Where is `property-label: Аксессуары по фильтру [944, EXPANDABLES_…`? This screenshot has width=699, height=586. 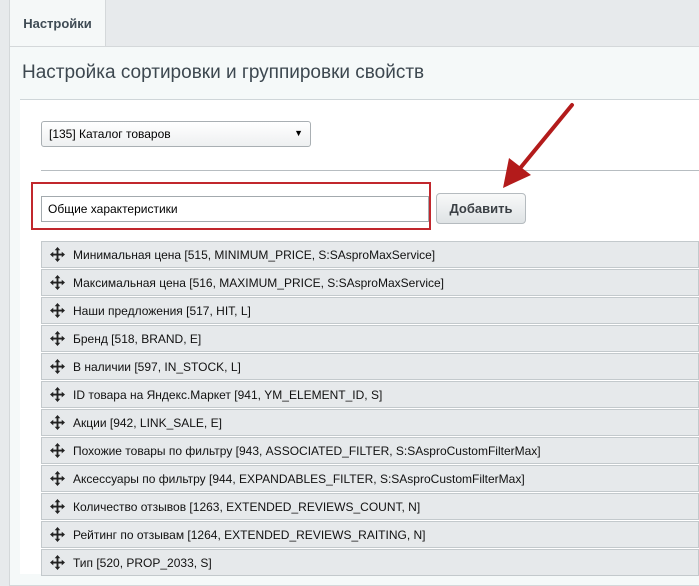 property-label: Аксессуары по фильтру [944, EXPANDABLES_… is located at coordinates (299, 478).